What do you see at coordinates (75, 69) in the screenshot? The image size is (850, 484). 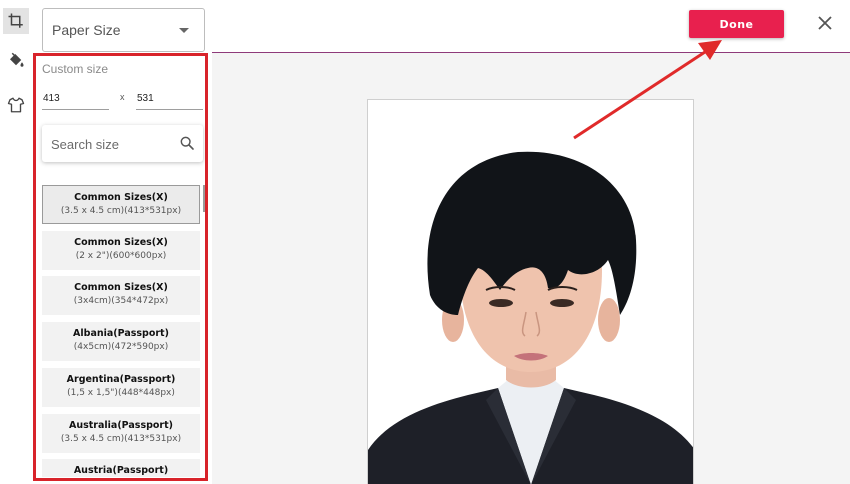 I see `custom-size-label: Custom size` at bounding box center [75, 69].